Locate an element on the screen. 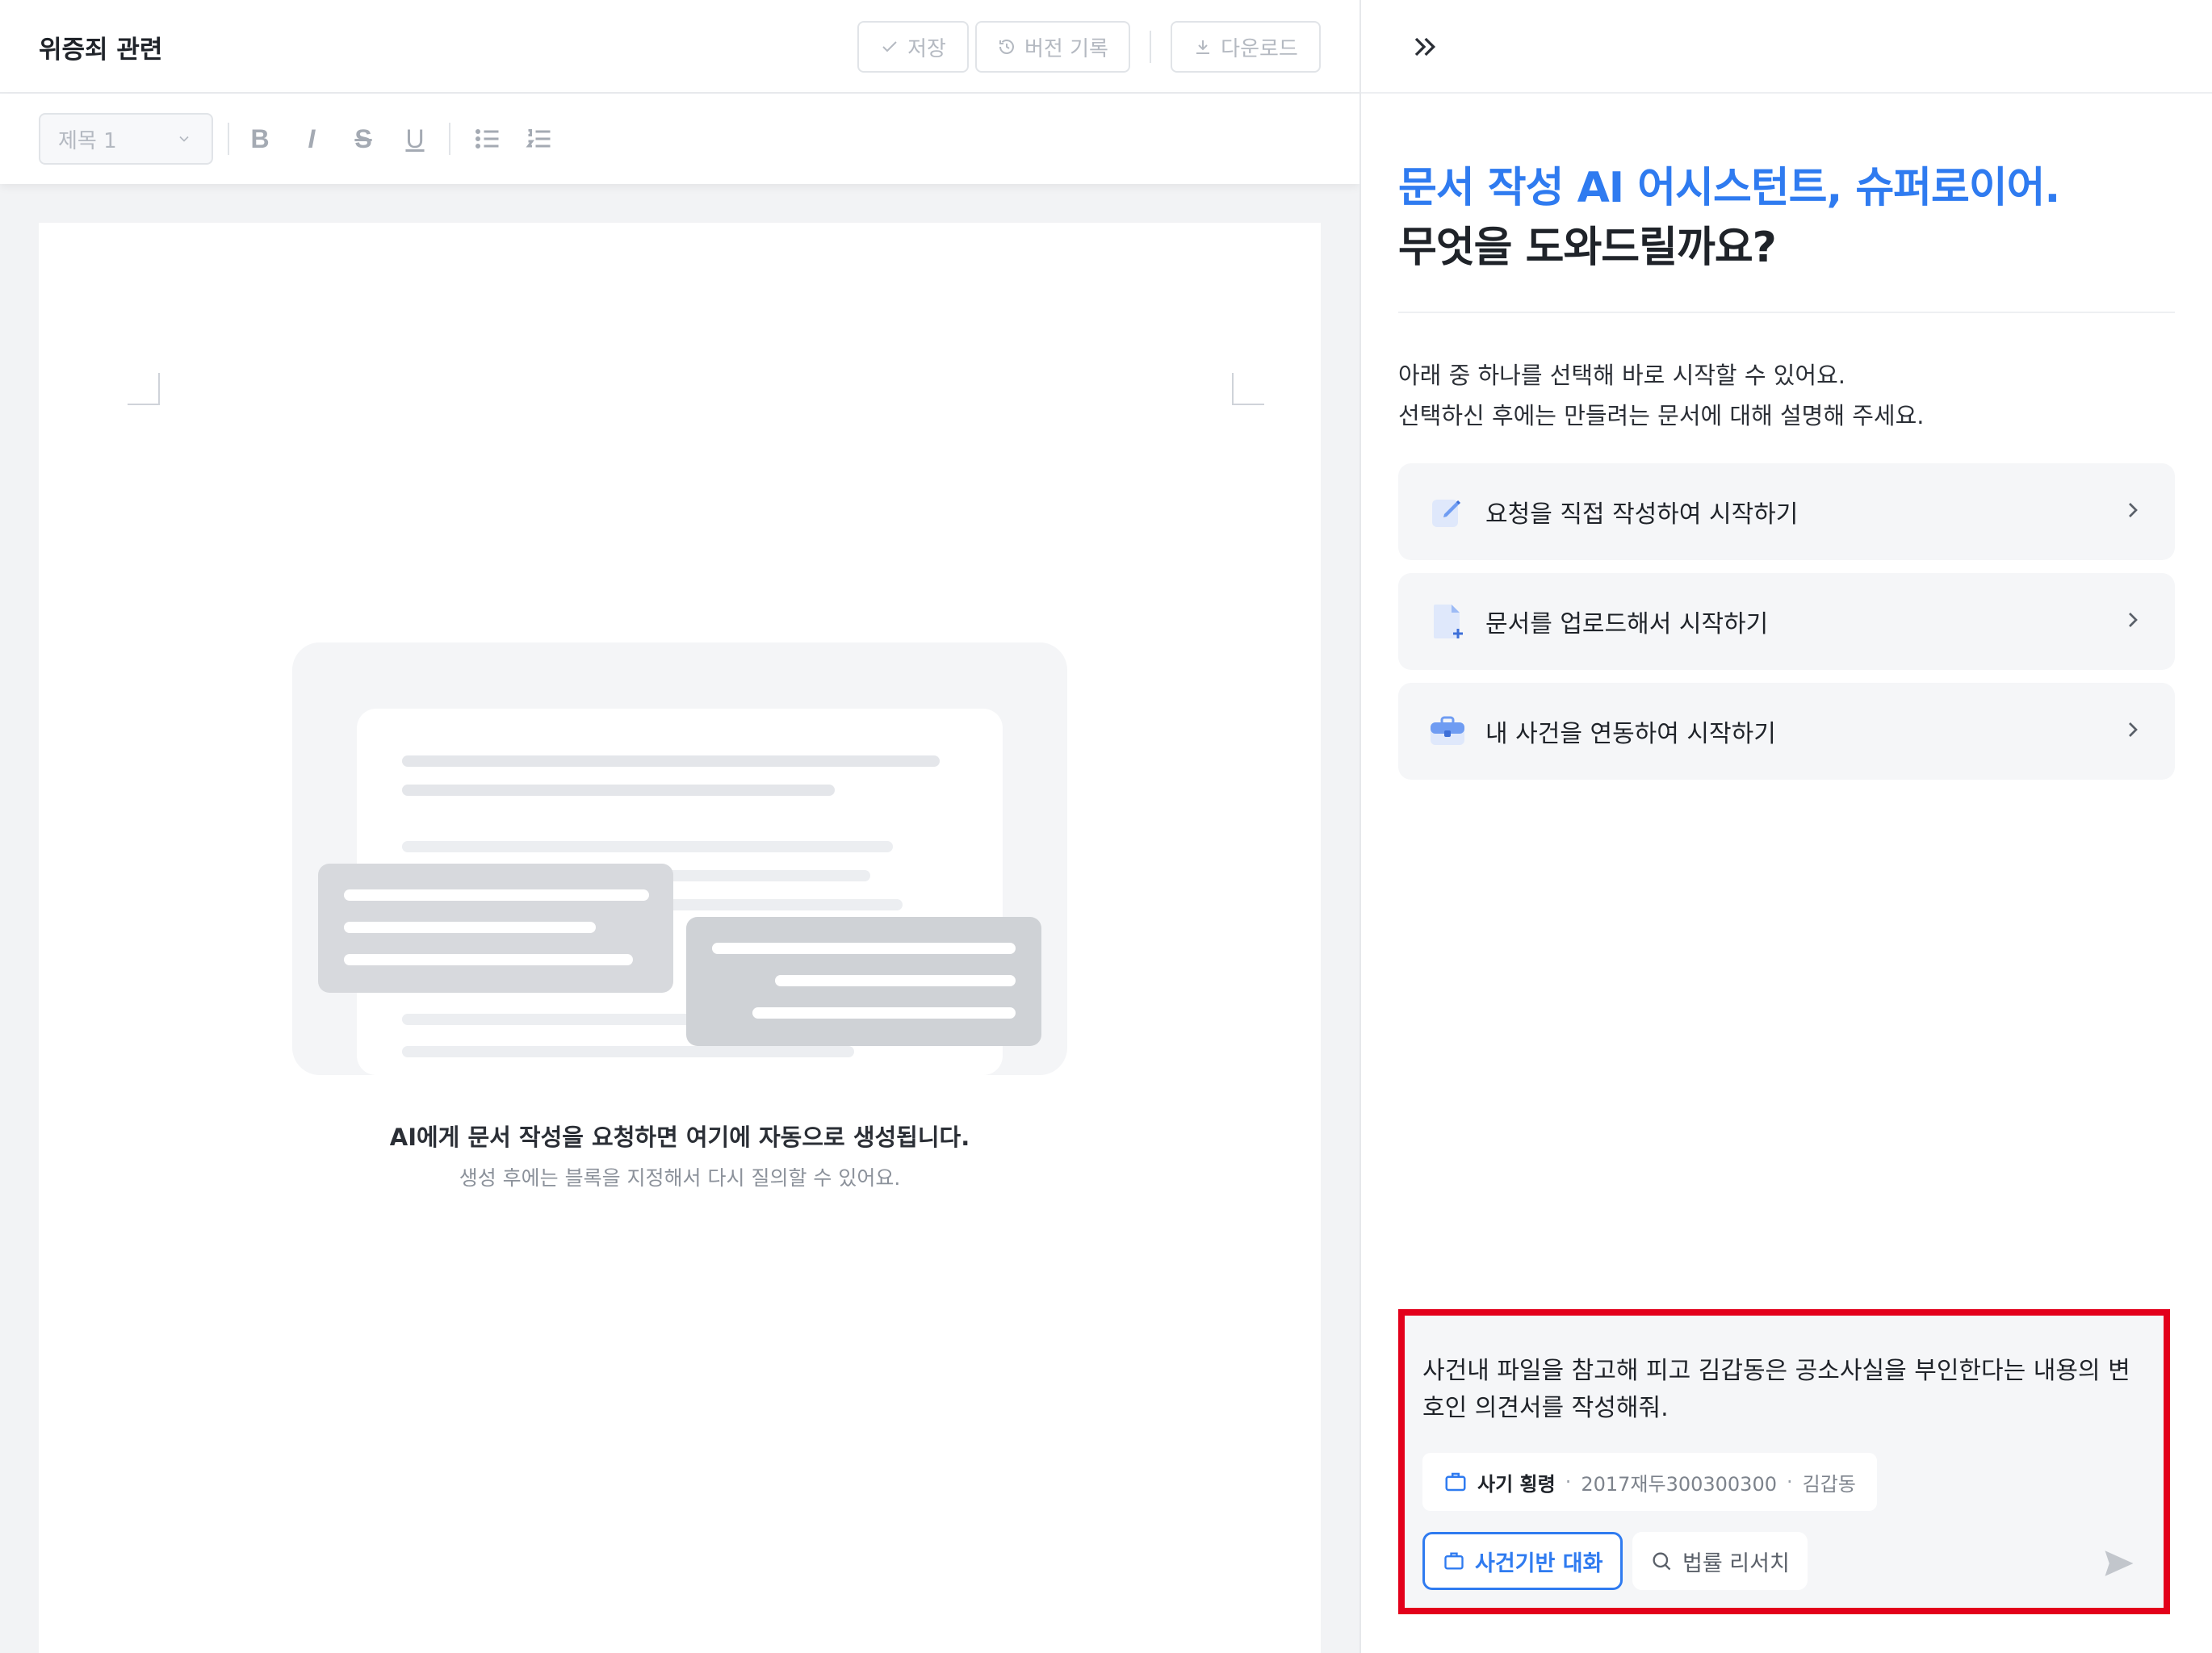 The width and height of the screenshot is (2212, 1653). send-icon is located at coordinates (2119, 1563).